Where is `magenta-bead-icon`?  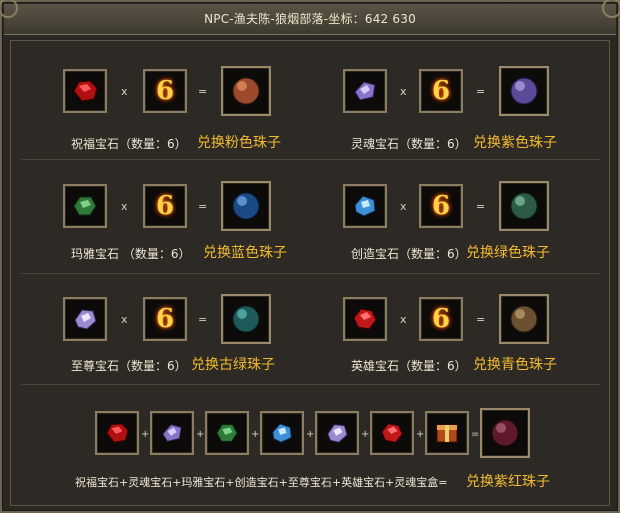 magenta-bead-icon is located at coordinates (505, 433).